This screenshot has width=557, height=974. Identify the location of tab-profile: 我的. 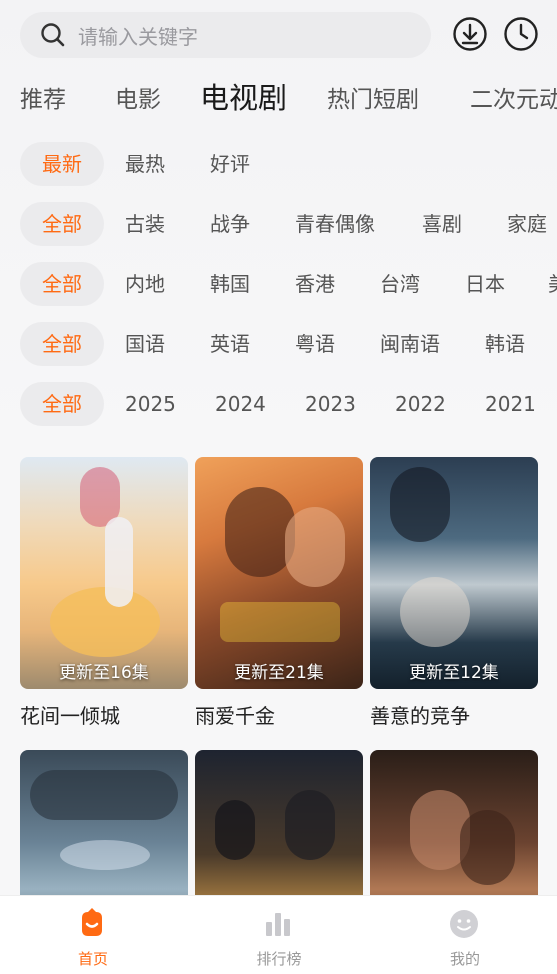
(464, 935).